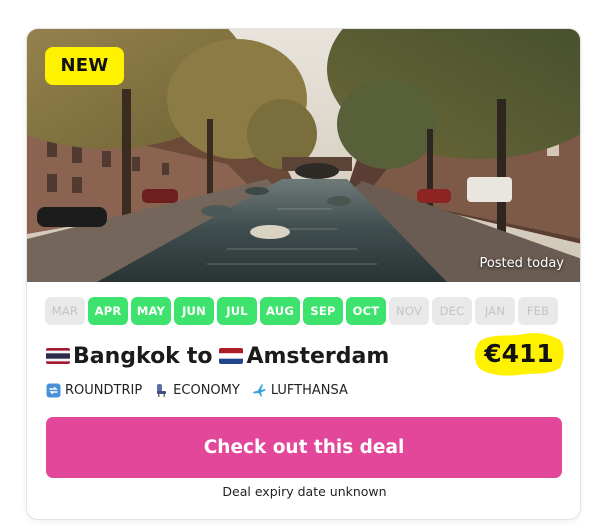 The image size is (600, 532). What do you see at coordinates (237, 311) in the screenshot?
I see `month-jul: JUL` at bounding box center [237, 311].